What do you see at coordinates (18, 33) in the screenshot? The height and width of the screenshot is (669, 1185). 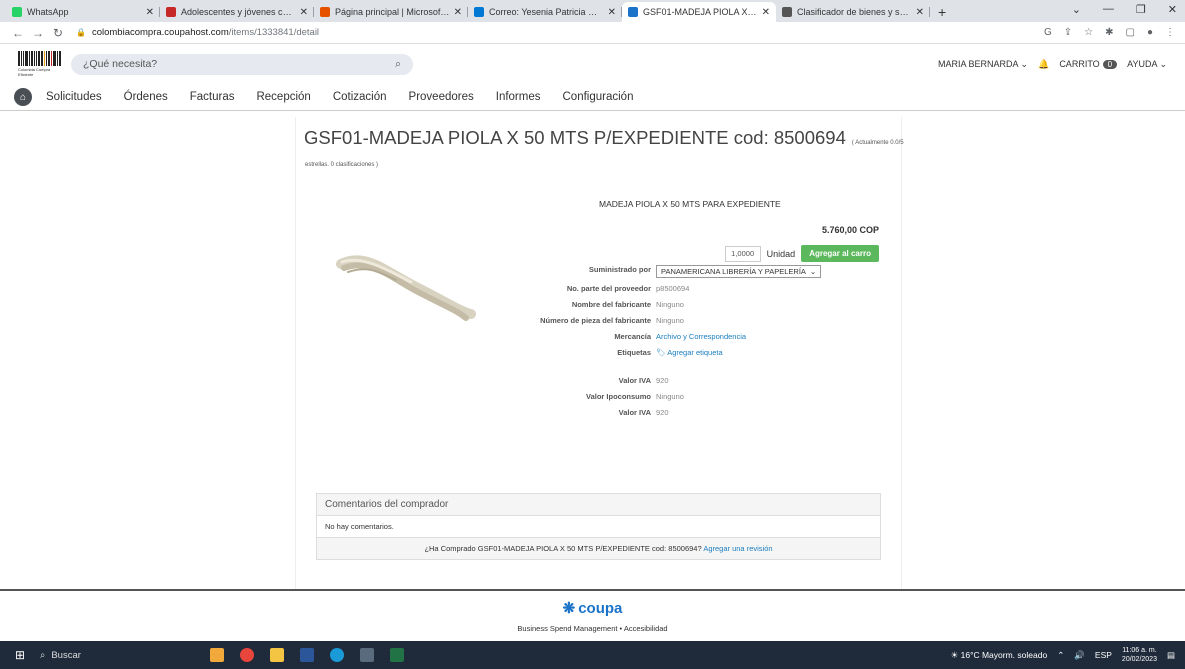 I see `back-icon: ←` at bounding box center [18, 33].